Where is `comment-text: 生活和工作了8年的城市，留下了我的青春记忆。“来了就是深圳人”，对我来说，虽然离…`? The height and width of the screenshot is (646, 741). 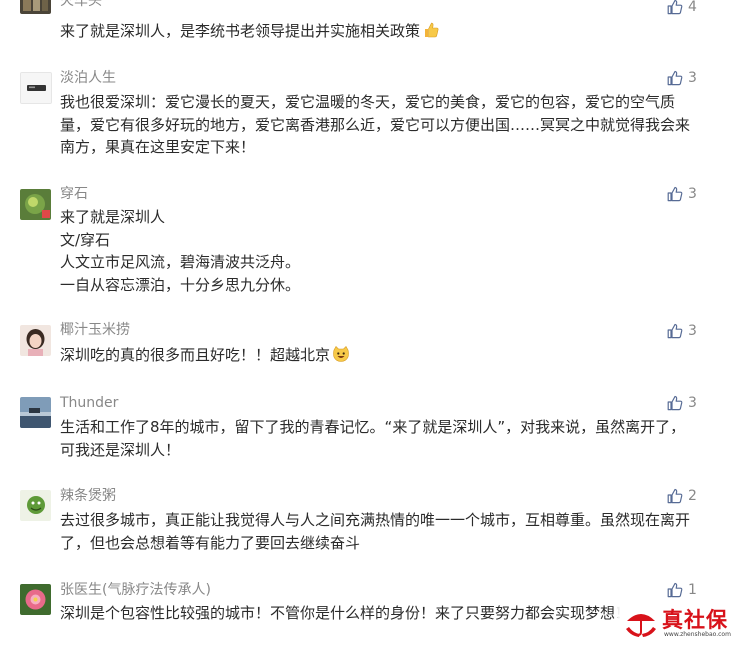 comment-text: 生活和工作了8年的城市，留下了我的青春记忆。“来了就是深圳人”，对我来说，虽然离… is located at coordinates (373, 438).